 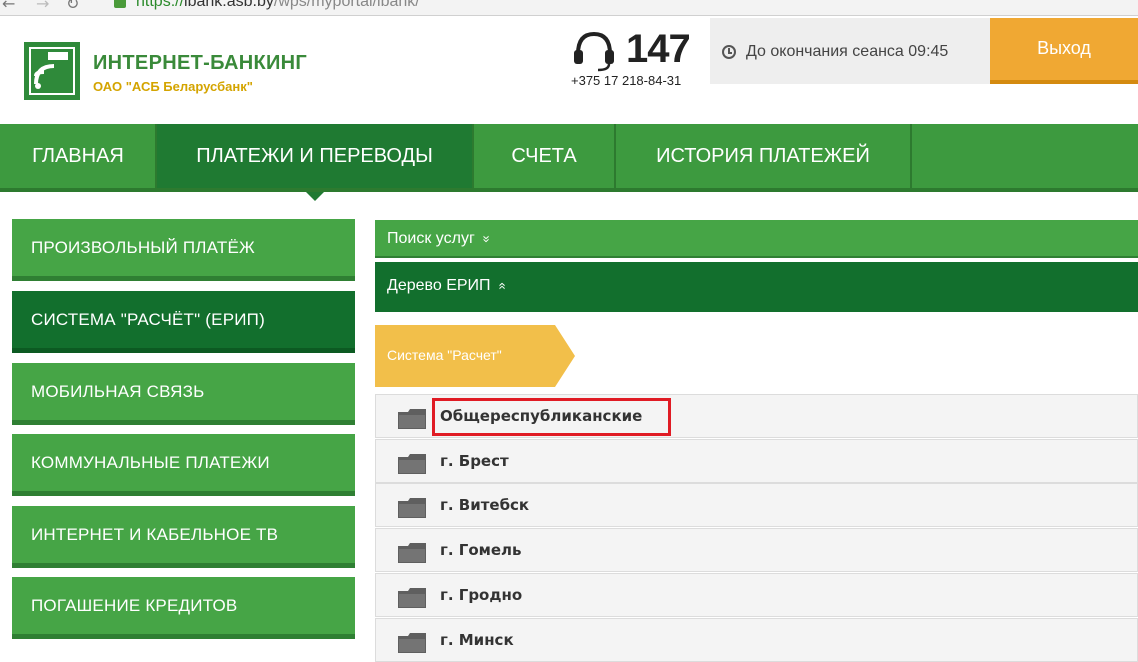 I want to click on tree-row: г. Брест, so click(x=756, y=461).